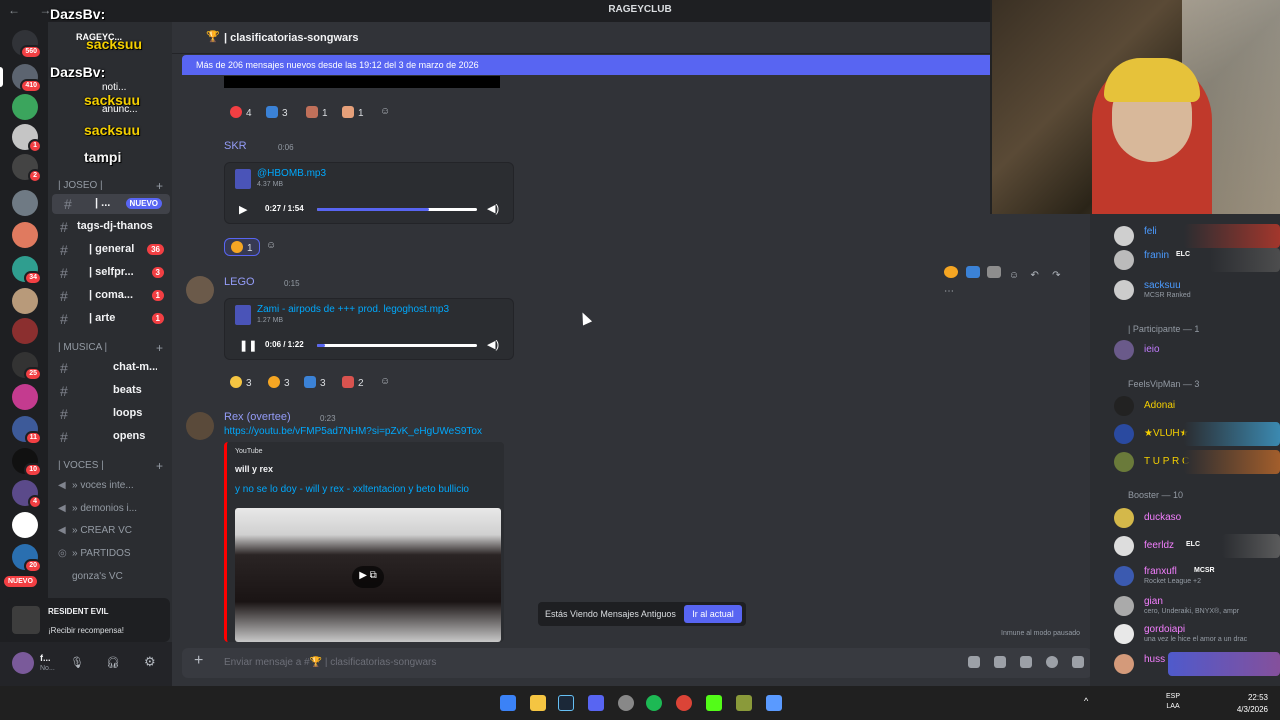 Image resolution: width=1280 pixels, height=720 pixels. Describe the element at coordinates (1197, 290) in the screenshot. I see `member: sacksuu MCSR Ranked` at that location.